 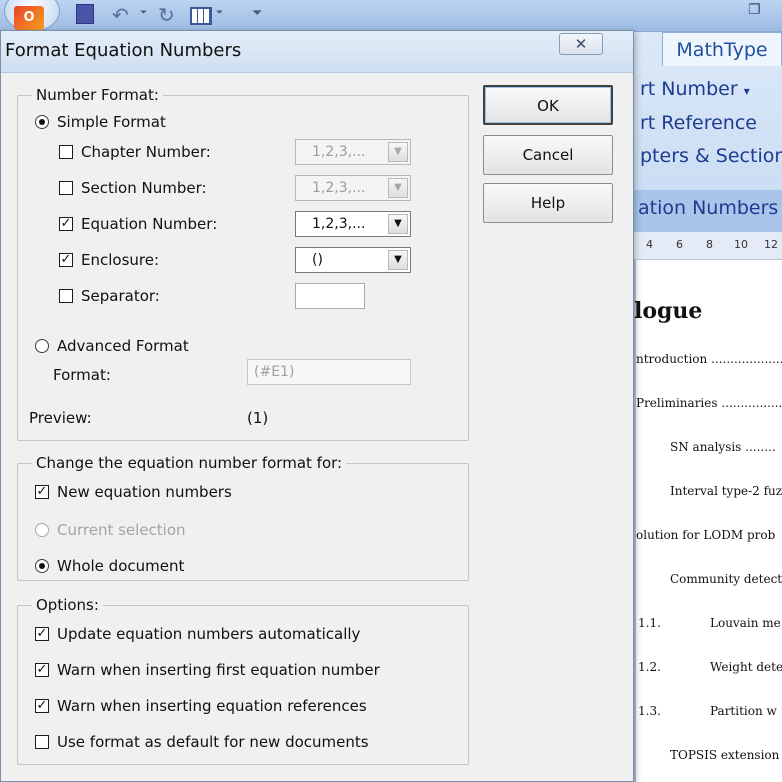 What do you see at coordinates (649, 244) in the screenshot?
I see `ruler-tick: 4` at bounding box center [649, 244].